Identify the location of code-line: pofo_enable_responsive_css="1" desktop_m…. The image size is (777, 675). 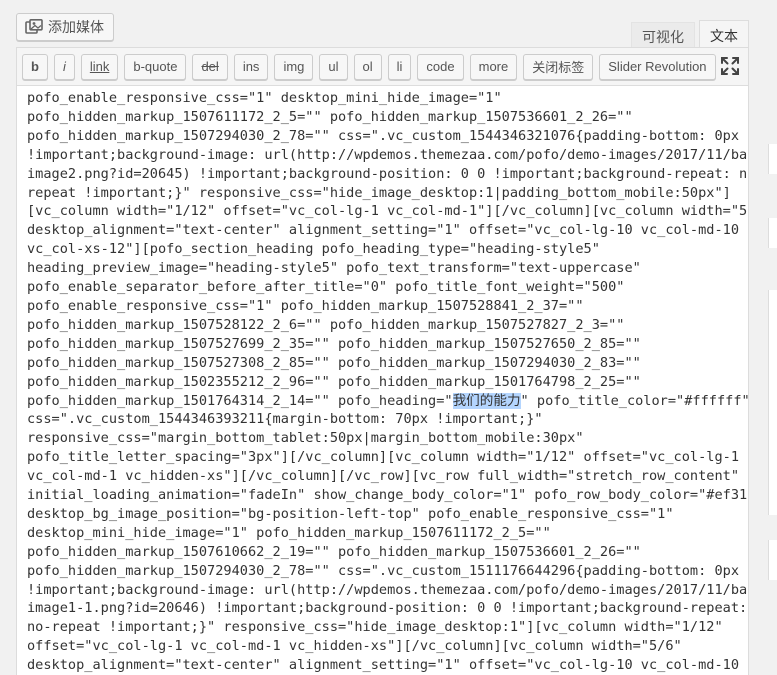
(264, 98).